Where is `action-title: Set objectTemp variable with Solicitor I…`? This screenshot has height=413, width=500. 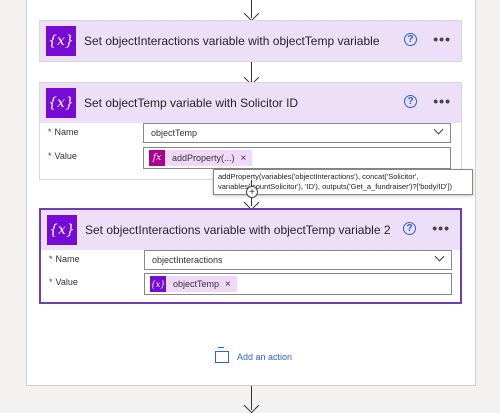 action-title: Set objectTemp variable with Solicitor I… is located at coordinates (191, 103).